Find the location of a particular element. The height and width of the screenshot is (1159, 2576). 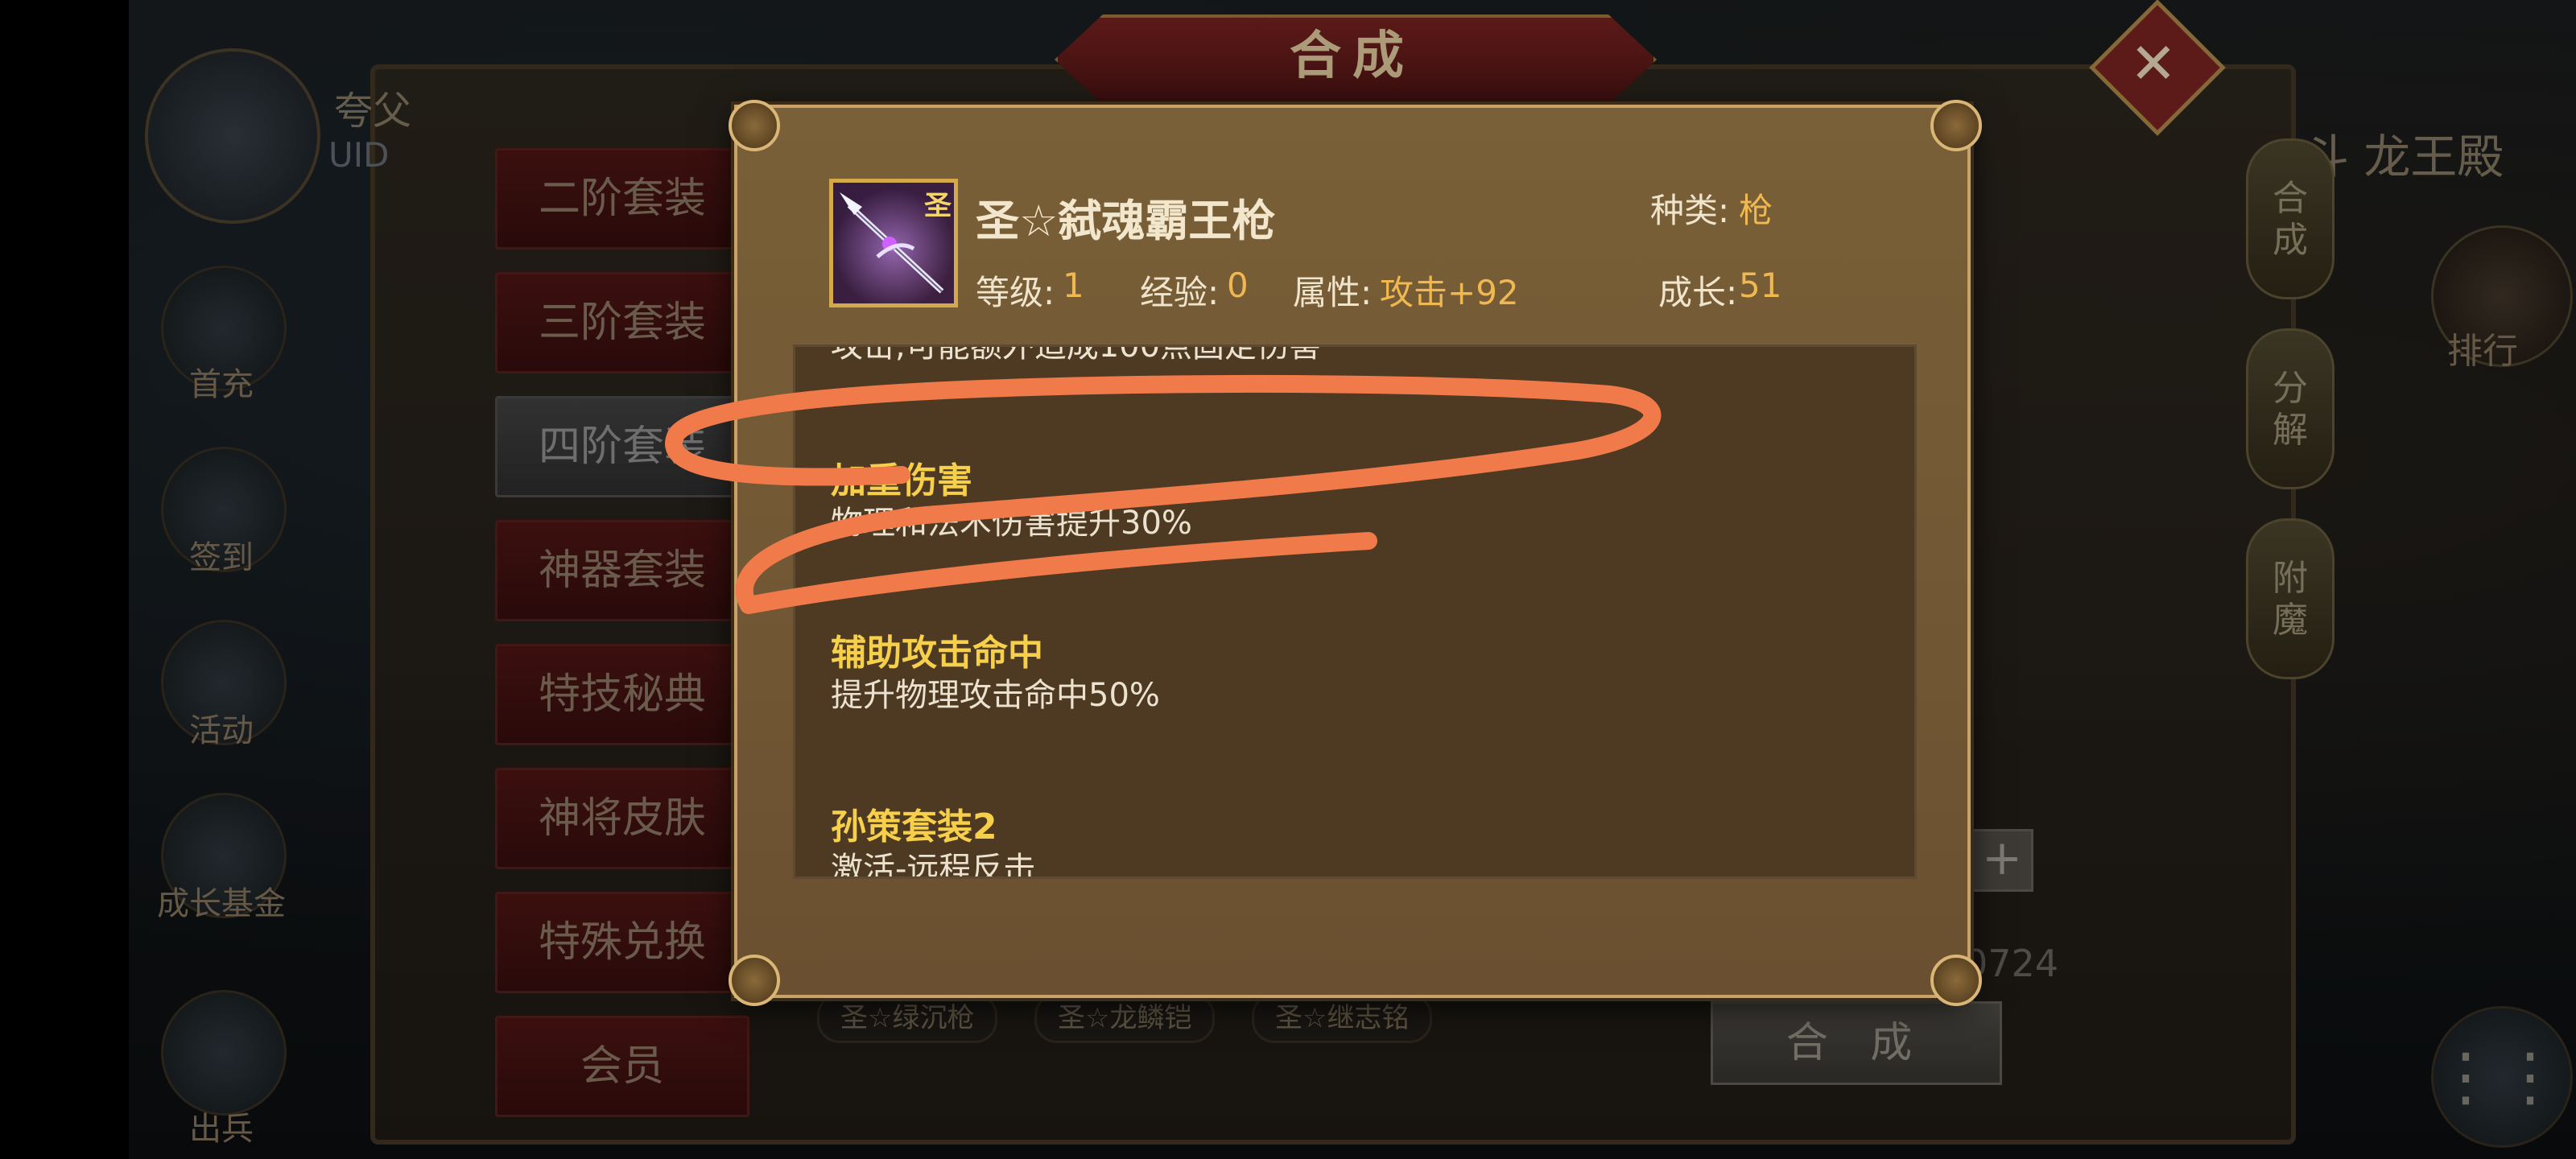

type-label: 种类: is located at coordinates (1690, 210).